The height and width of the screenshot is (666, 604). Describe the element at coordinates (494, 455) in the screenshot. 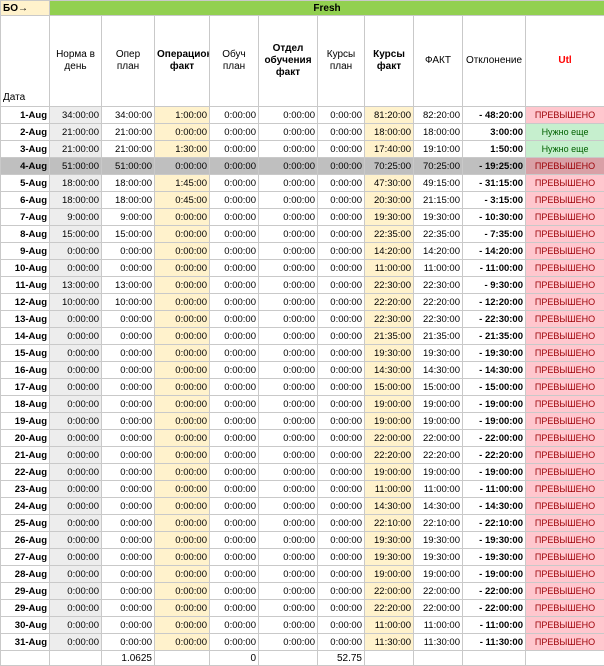

I see `deviation-cell: - 22:20:00` at that location.